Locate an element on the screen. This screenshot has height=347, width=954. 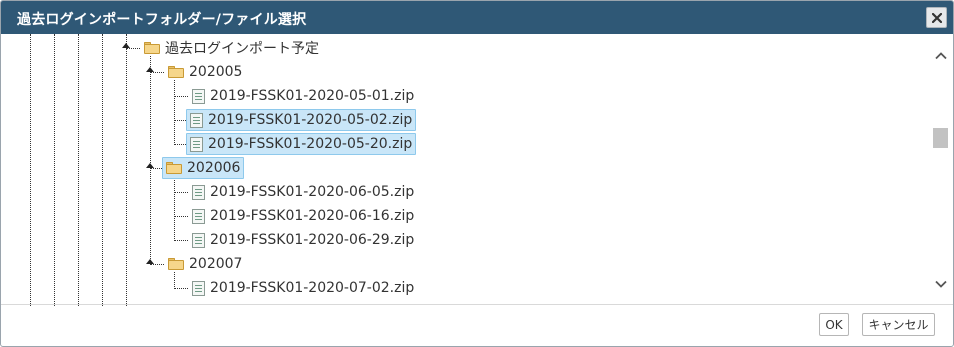
tree-node-file: 2019-FSSK01-2020-06-29.zip is located at coordinates (303, 240).